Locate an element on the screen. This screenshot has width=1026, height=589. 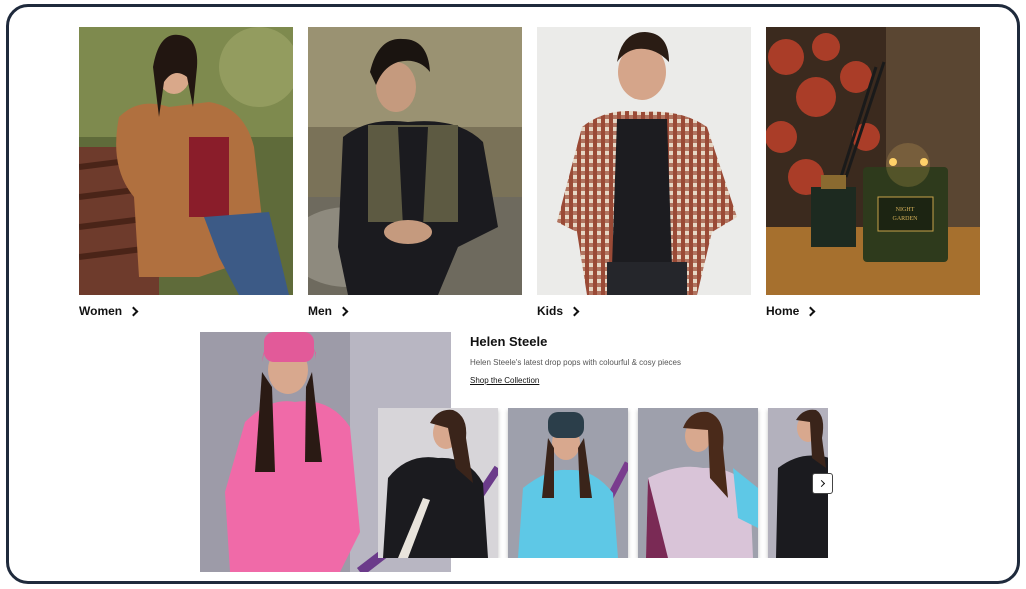
category-home: NIGHT GARDEN Home is located at coordinates (873, 172).